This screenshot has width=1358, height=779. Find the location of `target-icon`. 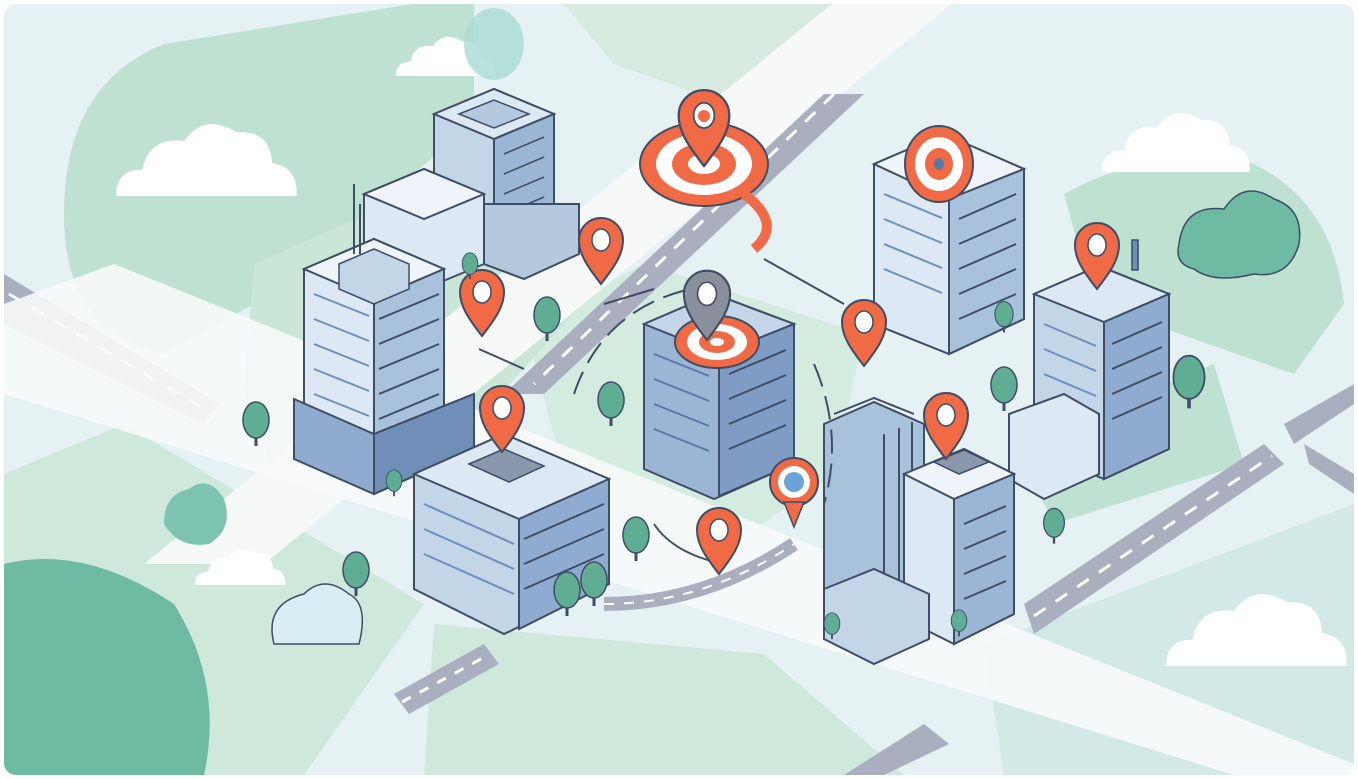

target-icon is located at coordinates (939, 164).